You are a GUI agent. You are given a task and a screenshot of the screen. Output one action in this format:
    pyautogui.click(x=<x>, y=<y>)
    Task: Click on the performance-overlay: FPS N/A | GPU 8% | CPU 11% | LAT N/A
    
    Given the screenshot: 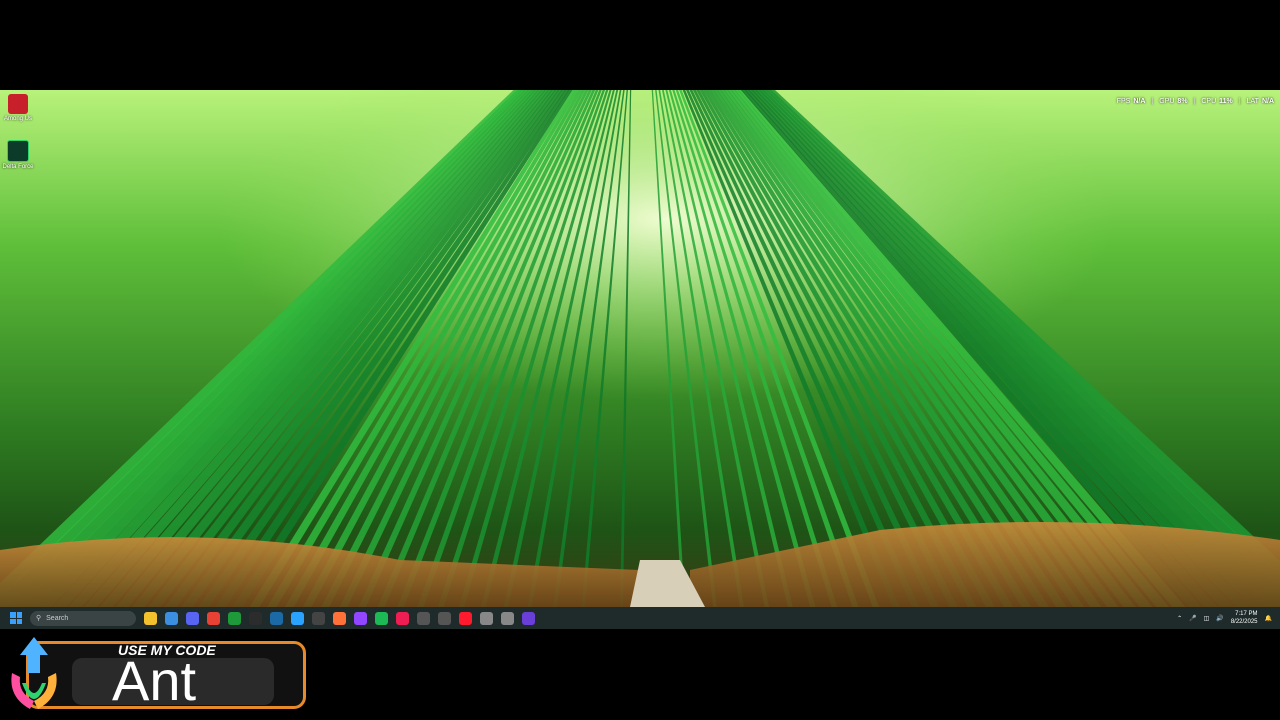 What is the action you would take?
    pyautogui.click(x=1195, y=101)
    